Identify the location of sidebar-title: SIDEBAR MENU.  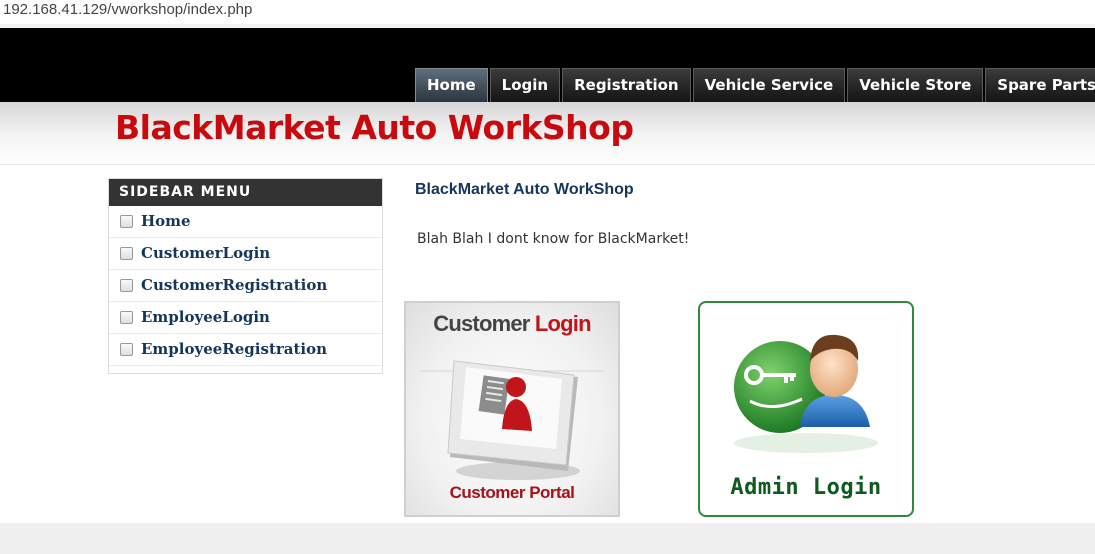
(245, 192).